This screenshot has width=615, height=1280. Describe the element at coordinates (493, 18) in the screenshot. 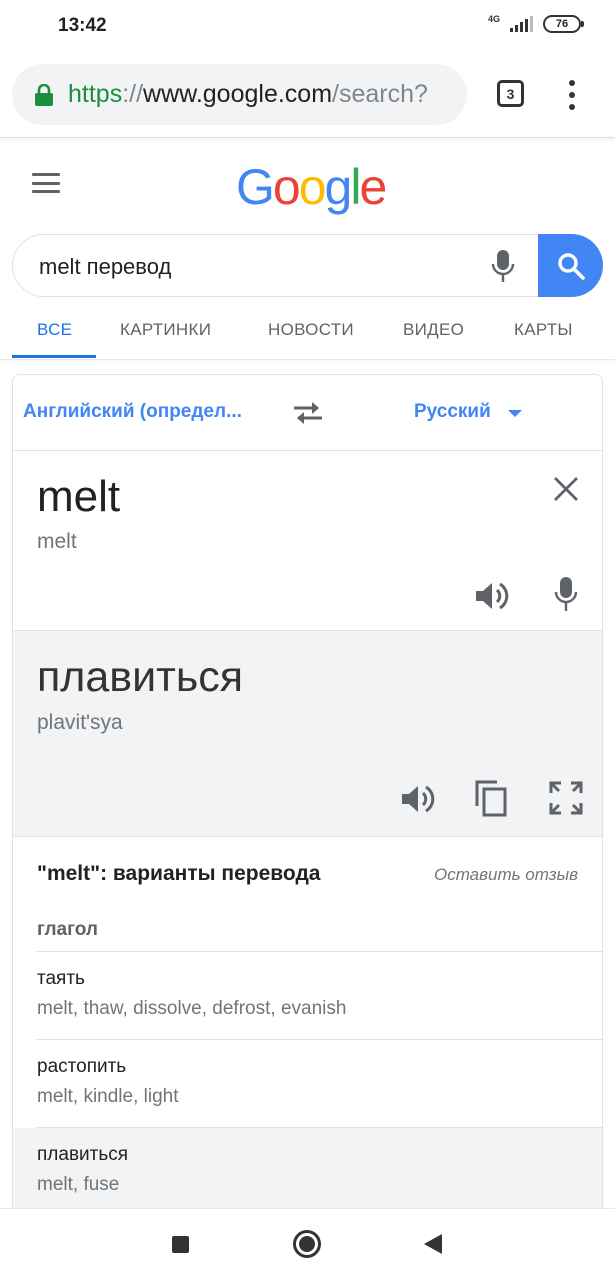

I see `network-type: 4G` at that location.